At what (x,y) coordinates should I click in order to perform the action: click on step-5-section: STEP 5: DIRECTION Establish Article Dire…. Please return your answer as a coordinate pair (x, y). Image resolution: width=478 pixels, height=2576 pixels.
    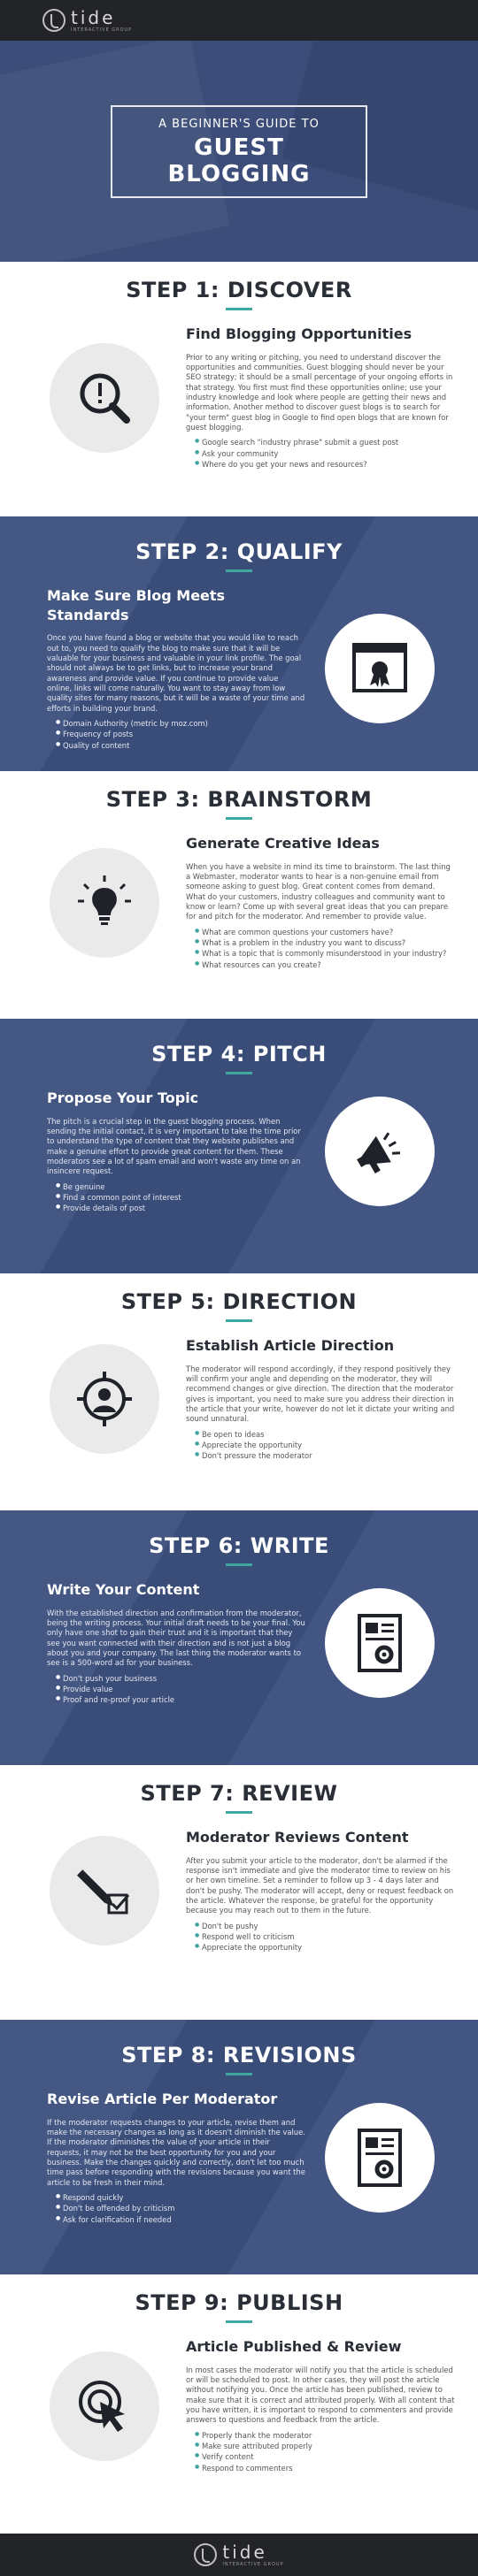
    Looking at the image, I should click on (239, 1392).